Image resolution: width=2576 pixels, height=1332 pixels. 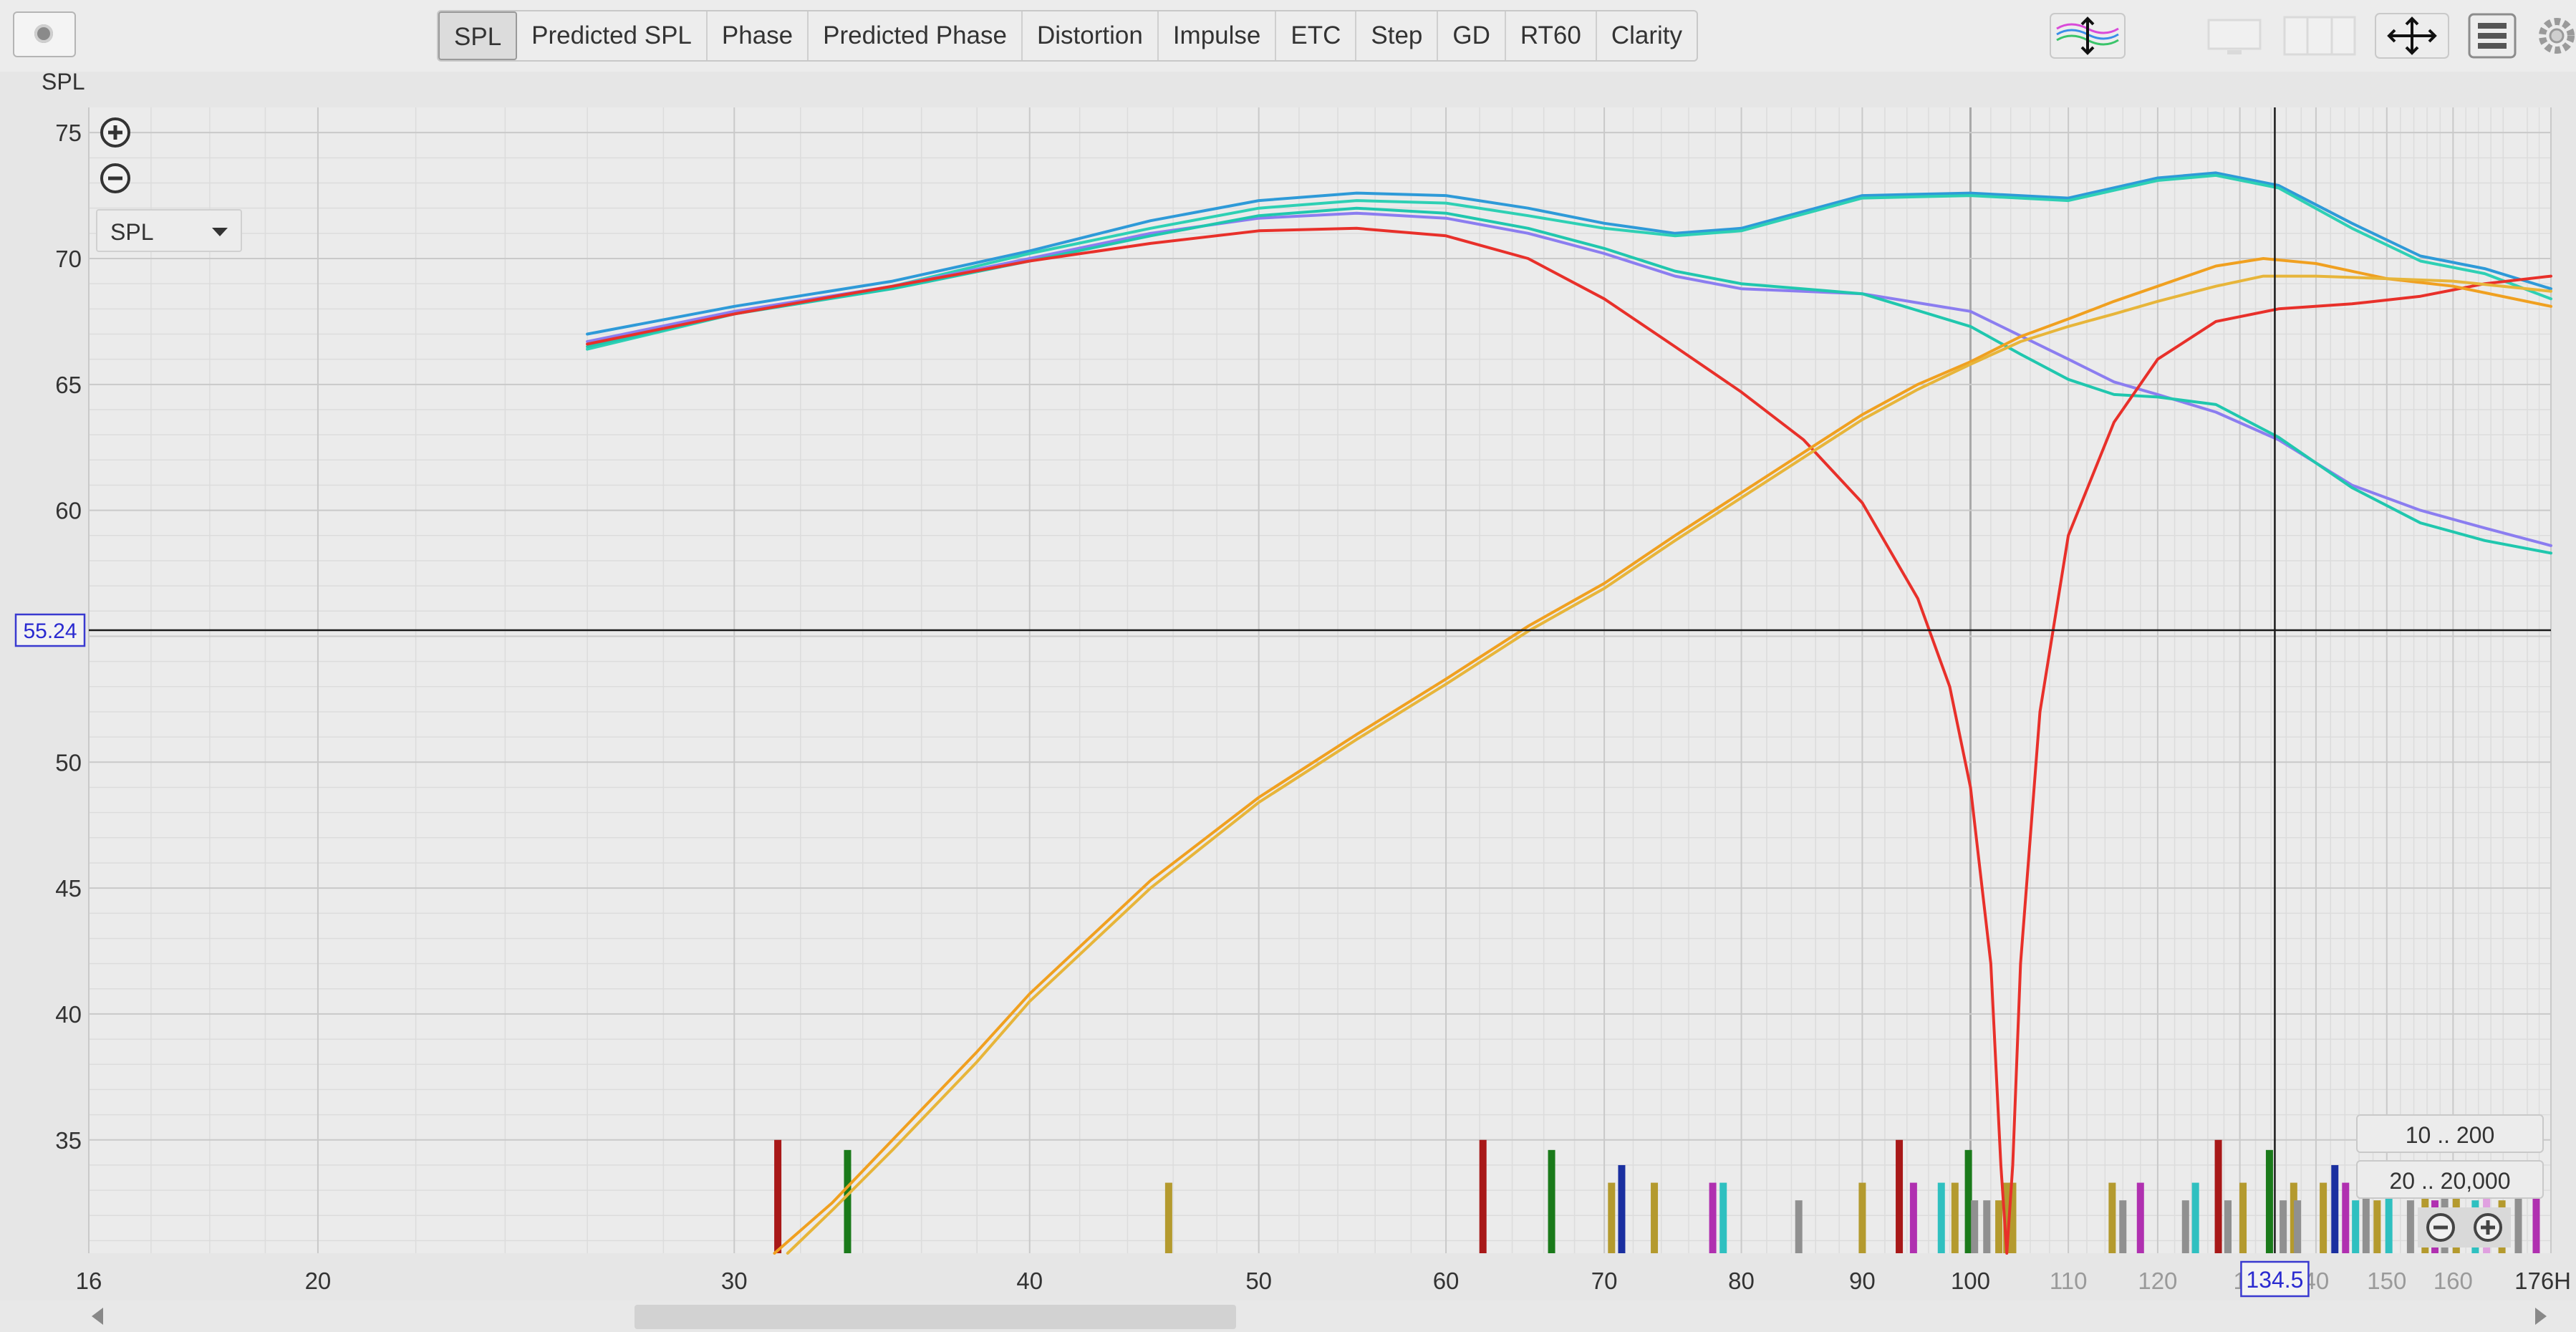 What do you see at coordinates (68, 888) in the screenshot?
I see `y-tick-label: 45` at bounding box center [68, 888].